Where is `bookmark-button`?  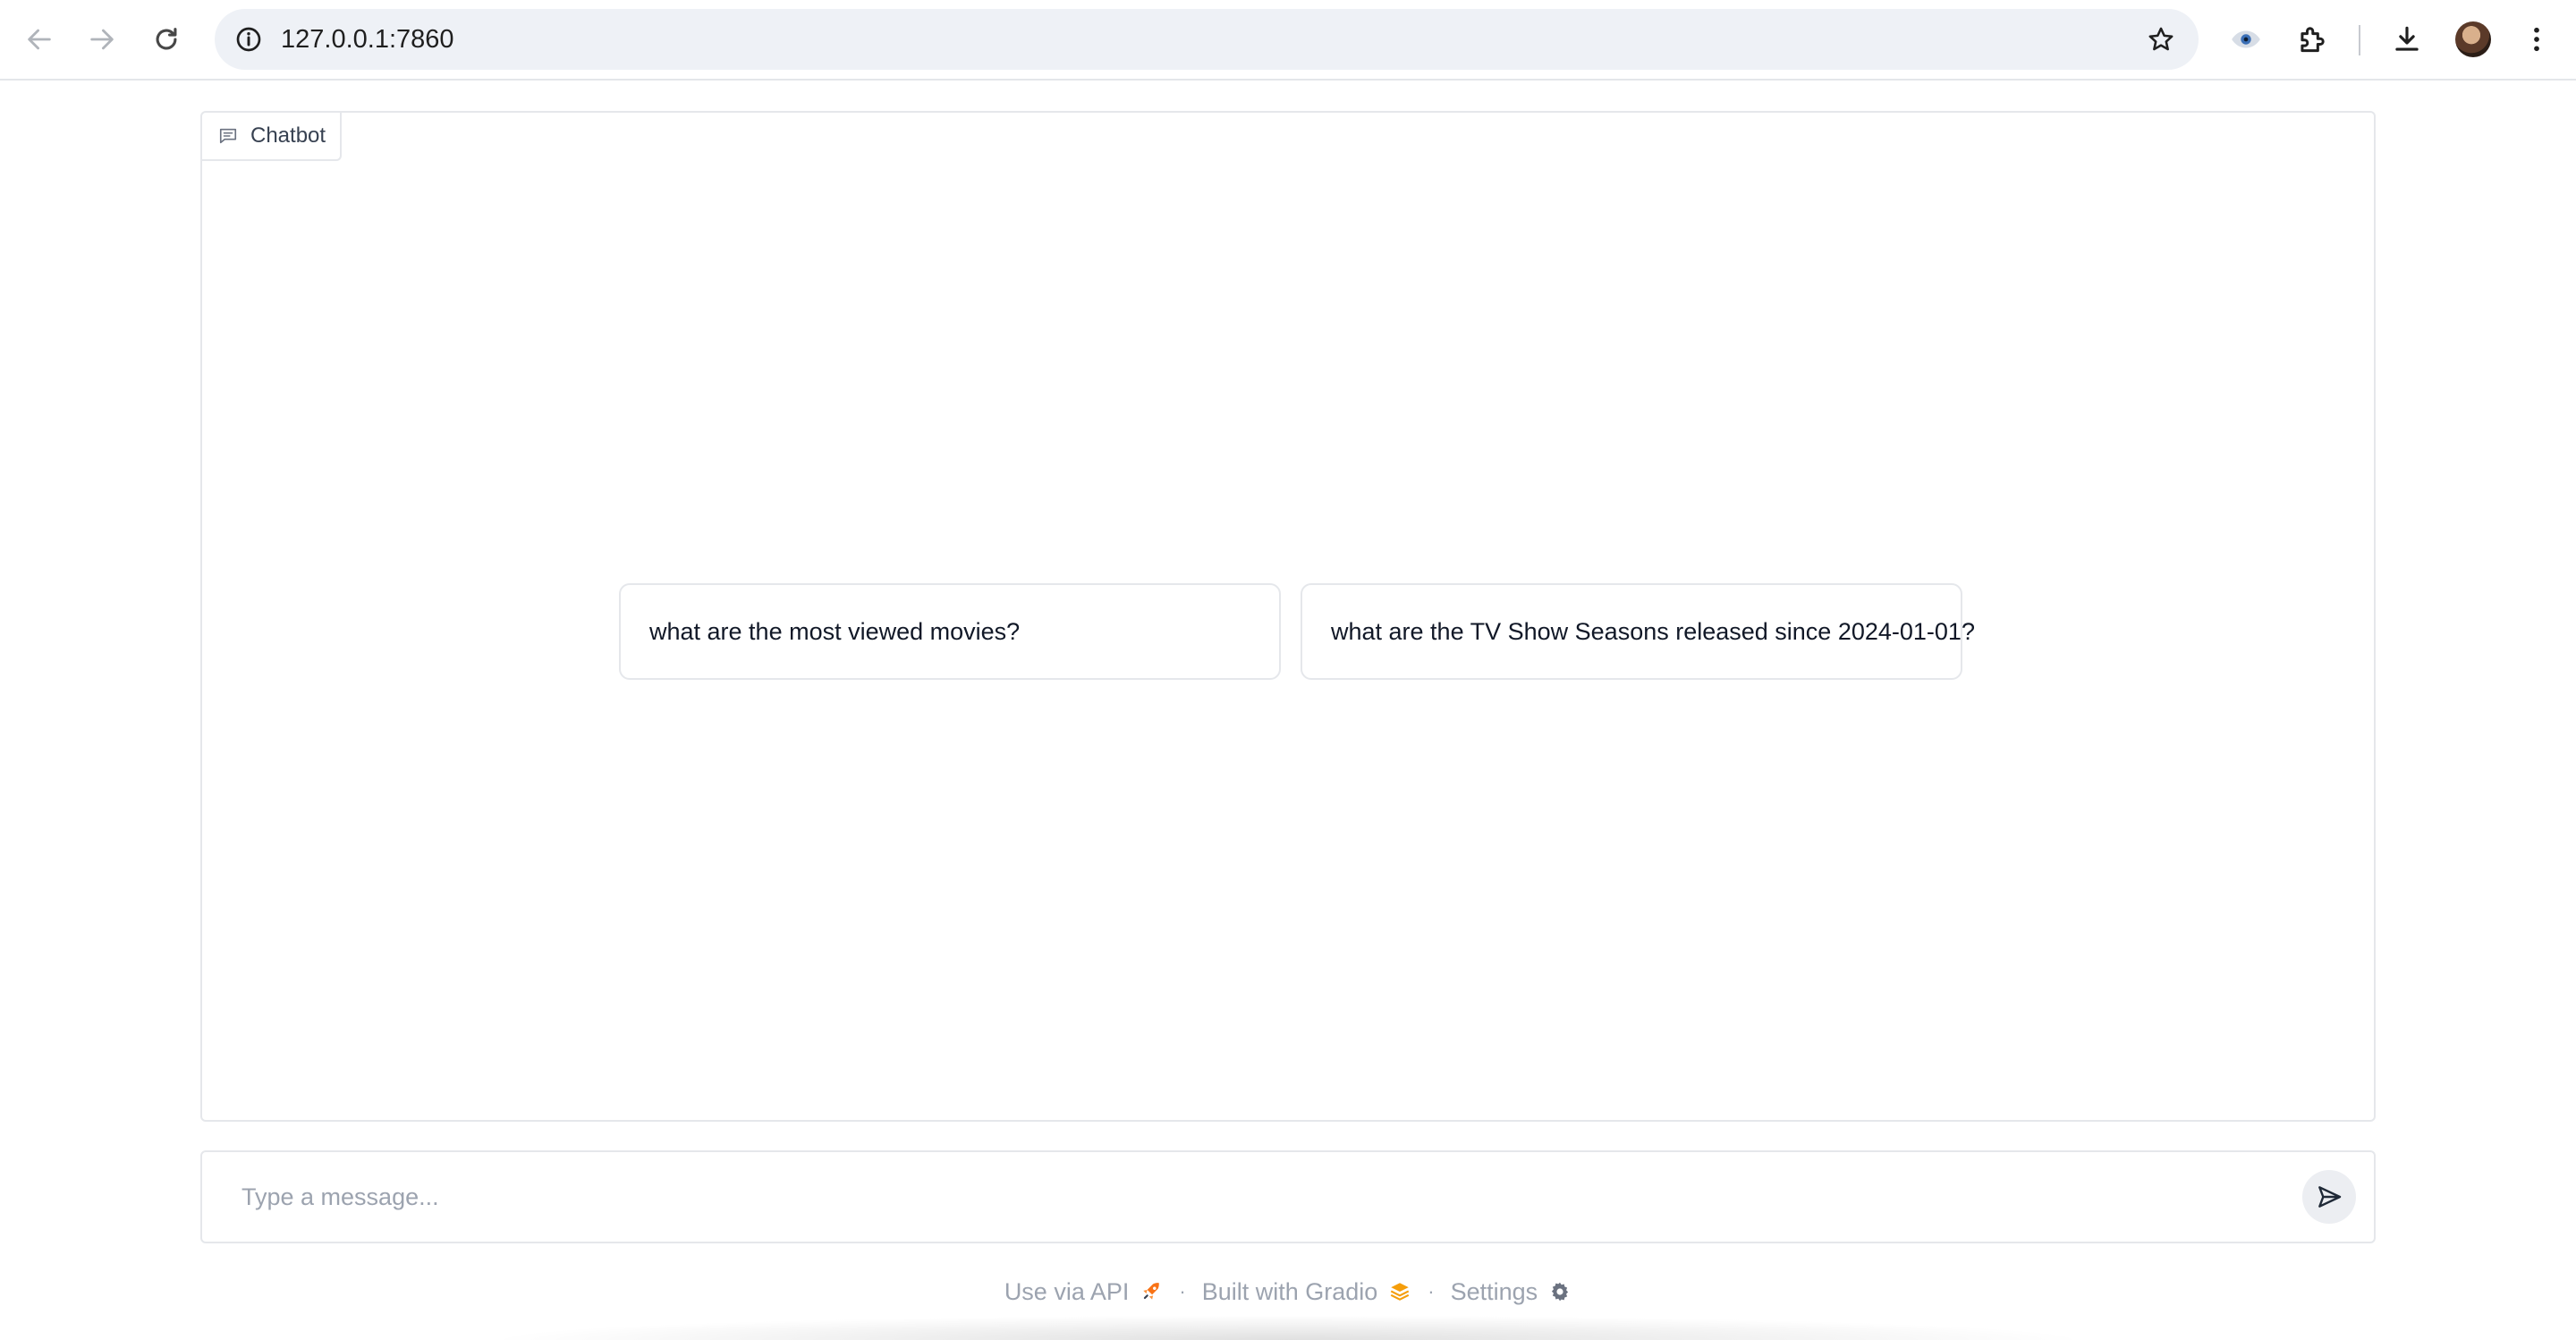
bookmark-button is located at coordinates (2161, 39).